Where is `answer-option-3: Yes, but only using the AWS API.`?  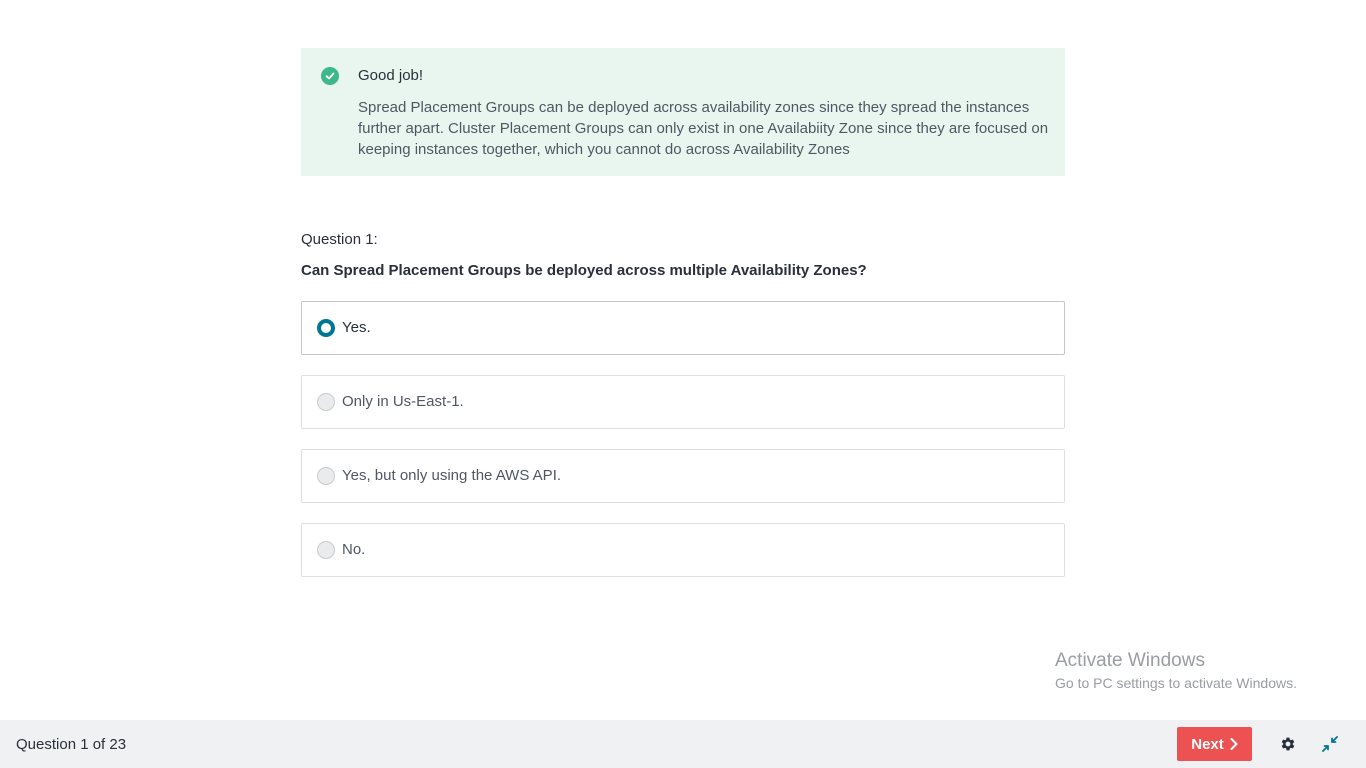 answer-option-3: Yes, but only using the AWS API. is located at coordinates (683, 476).